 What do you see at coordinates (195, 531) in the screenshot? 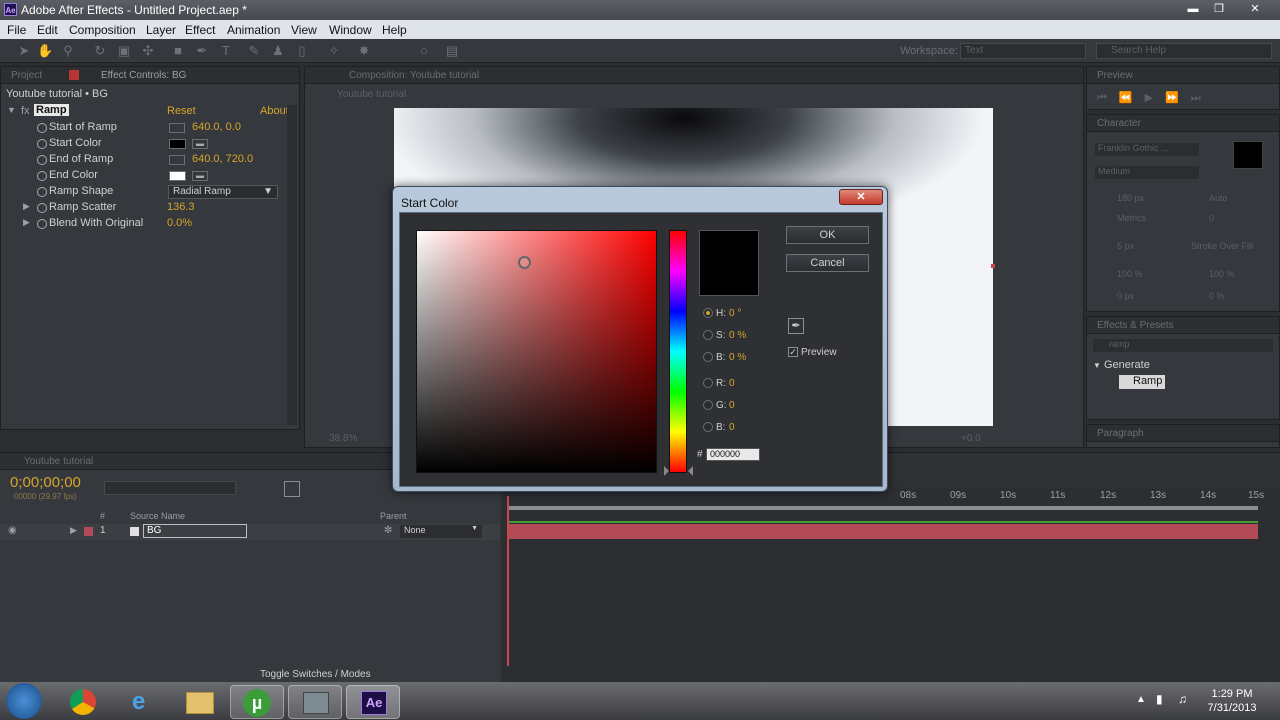
I see `layer-name: BG` at bounding box center [195, 531].